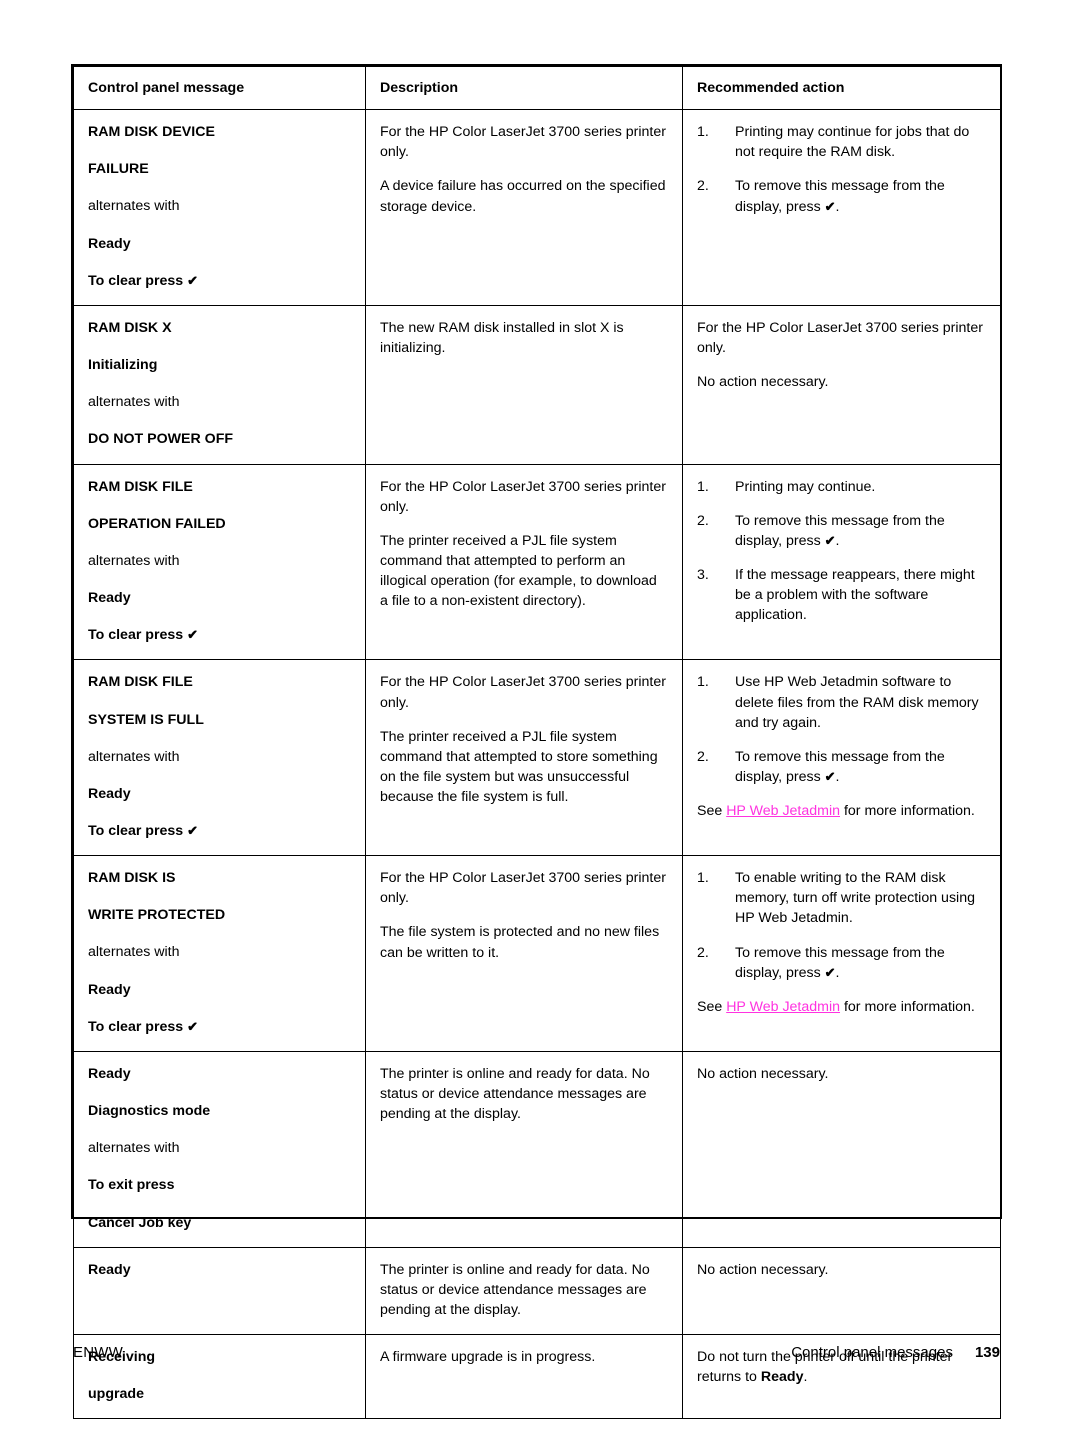 The height and width of the screenshot is (1437, 1080). Describe the element at coordinates (987, 1352) in the screenshot. I see `footer-page-number: 139` at that location.